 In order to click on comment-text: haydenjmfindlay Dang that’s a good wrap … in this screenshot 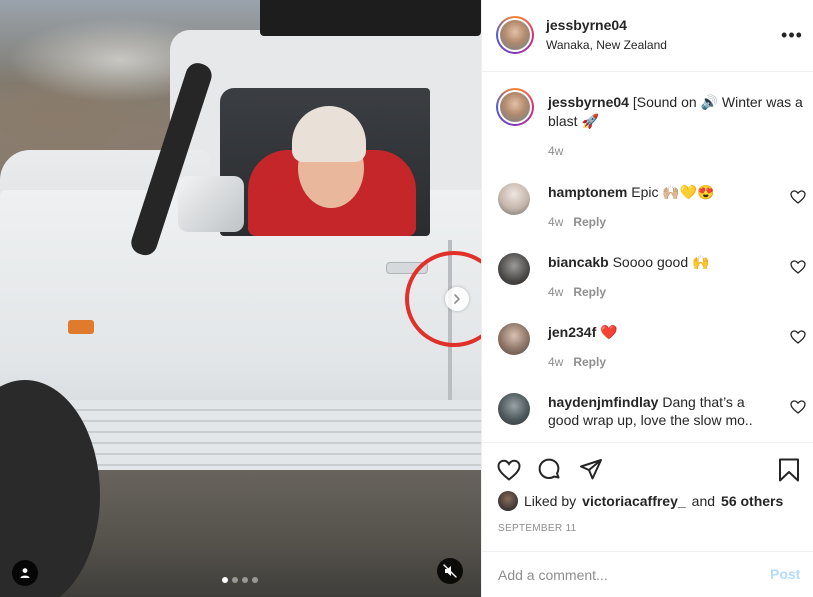, I will do `click(663, 411)`.